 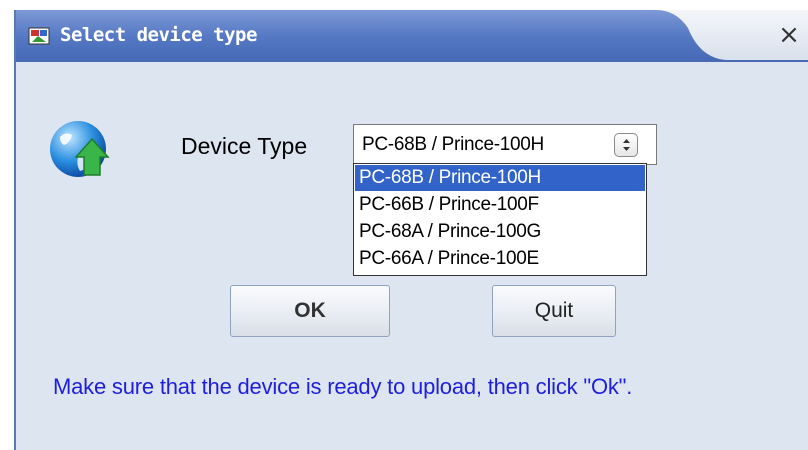 What do you see at coordinates (500, 205) in the screenshot?
I see `dropdown-option: PC-66B / Prince-100F` at bounding box center [500, 205].